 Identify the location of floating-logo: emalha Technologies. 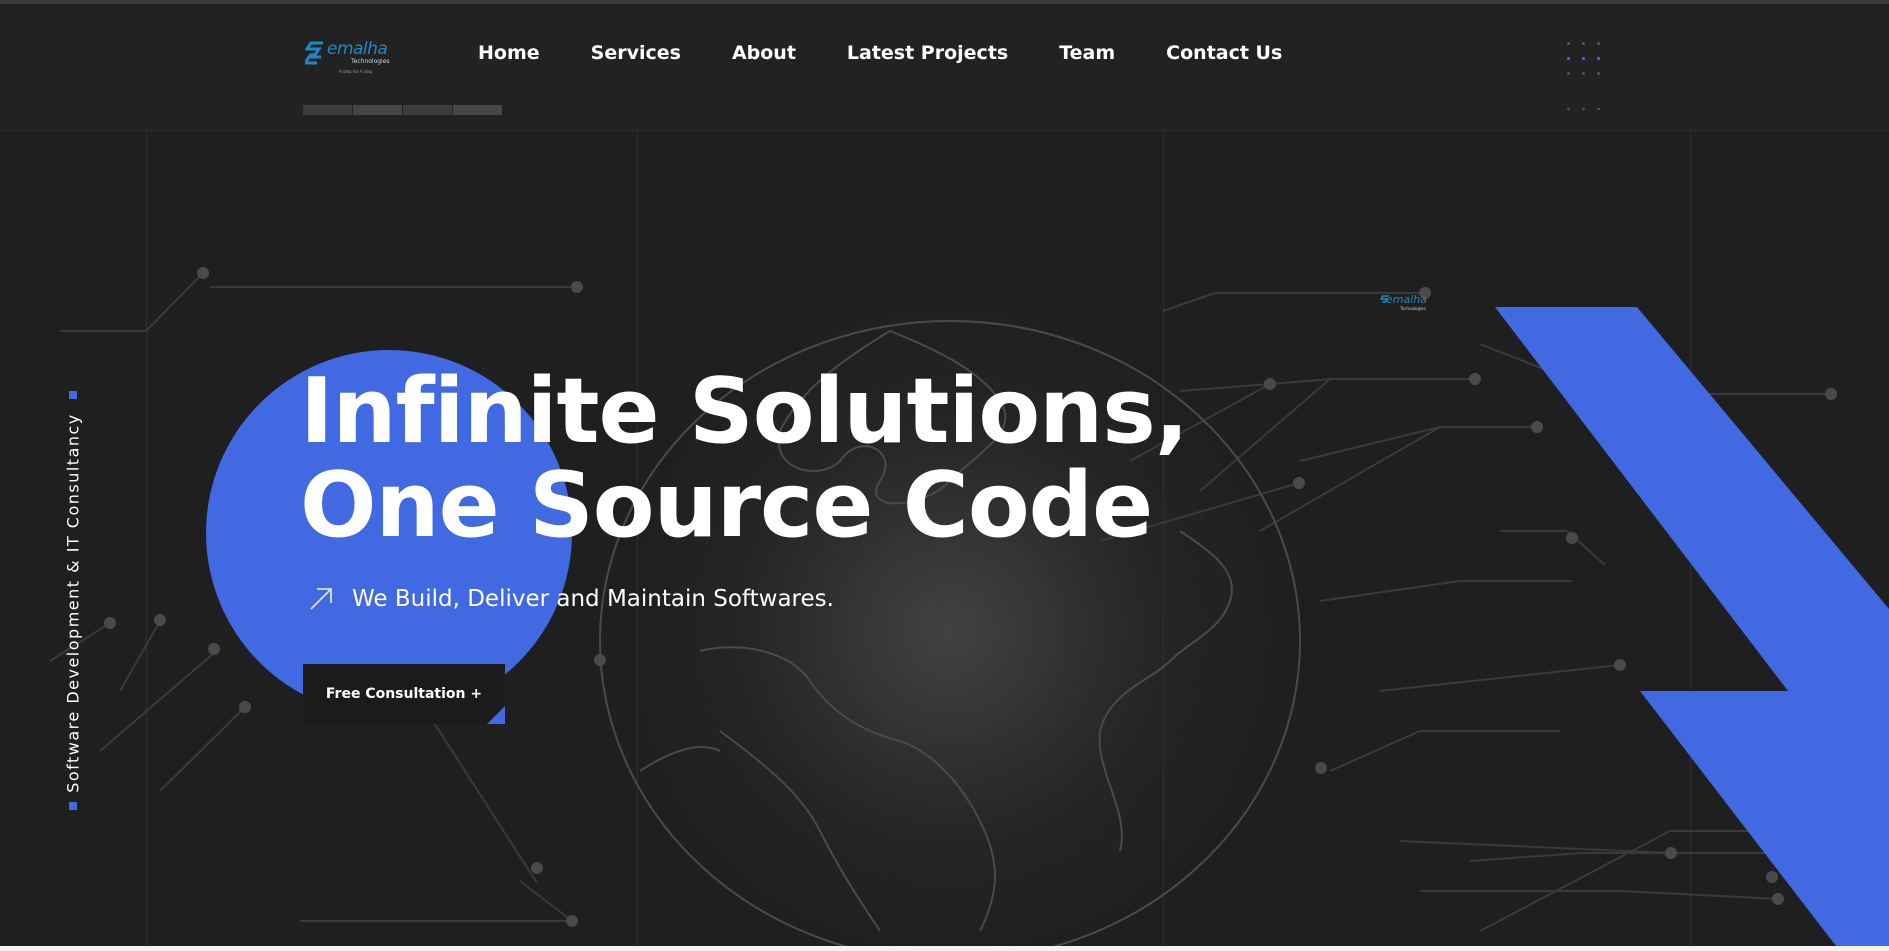
(1415, 308).